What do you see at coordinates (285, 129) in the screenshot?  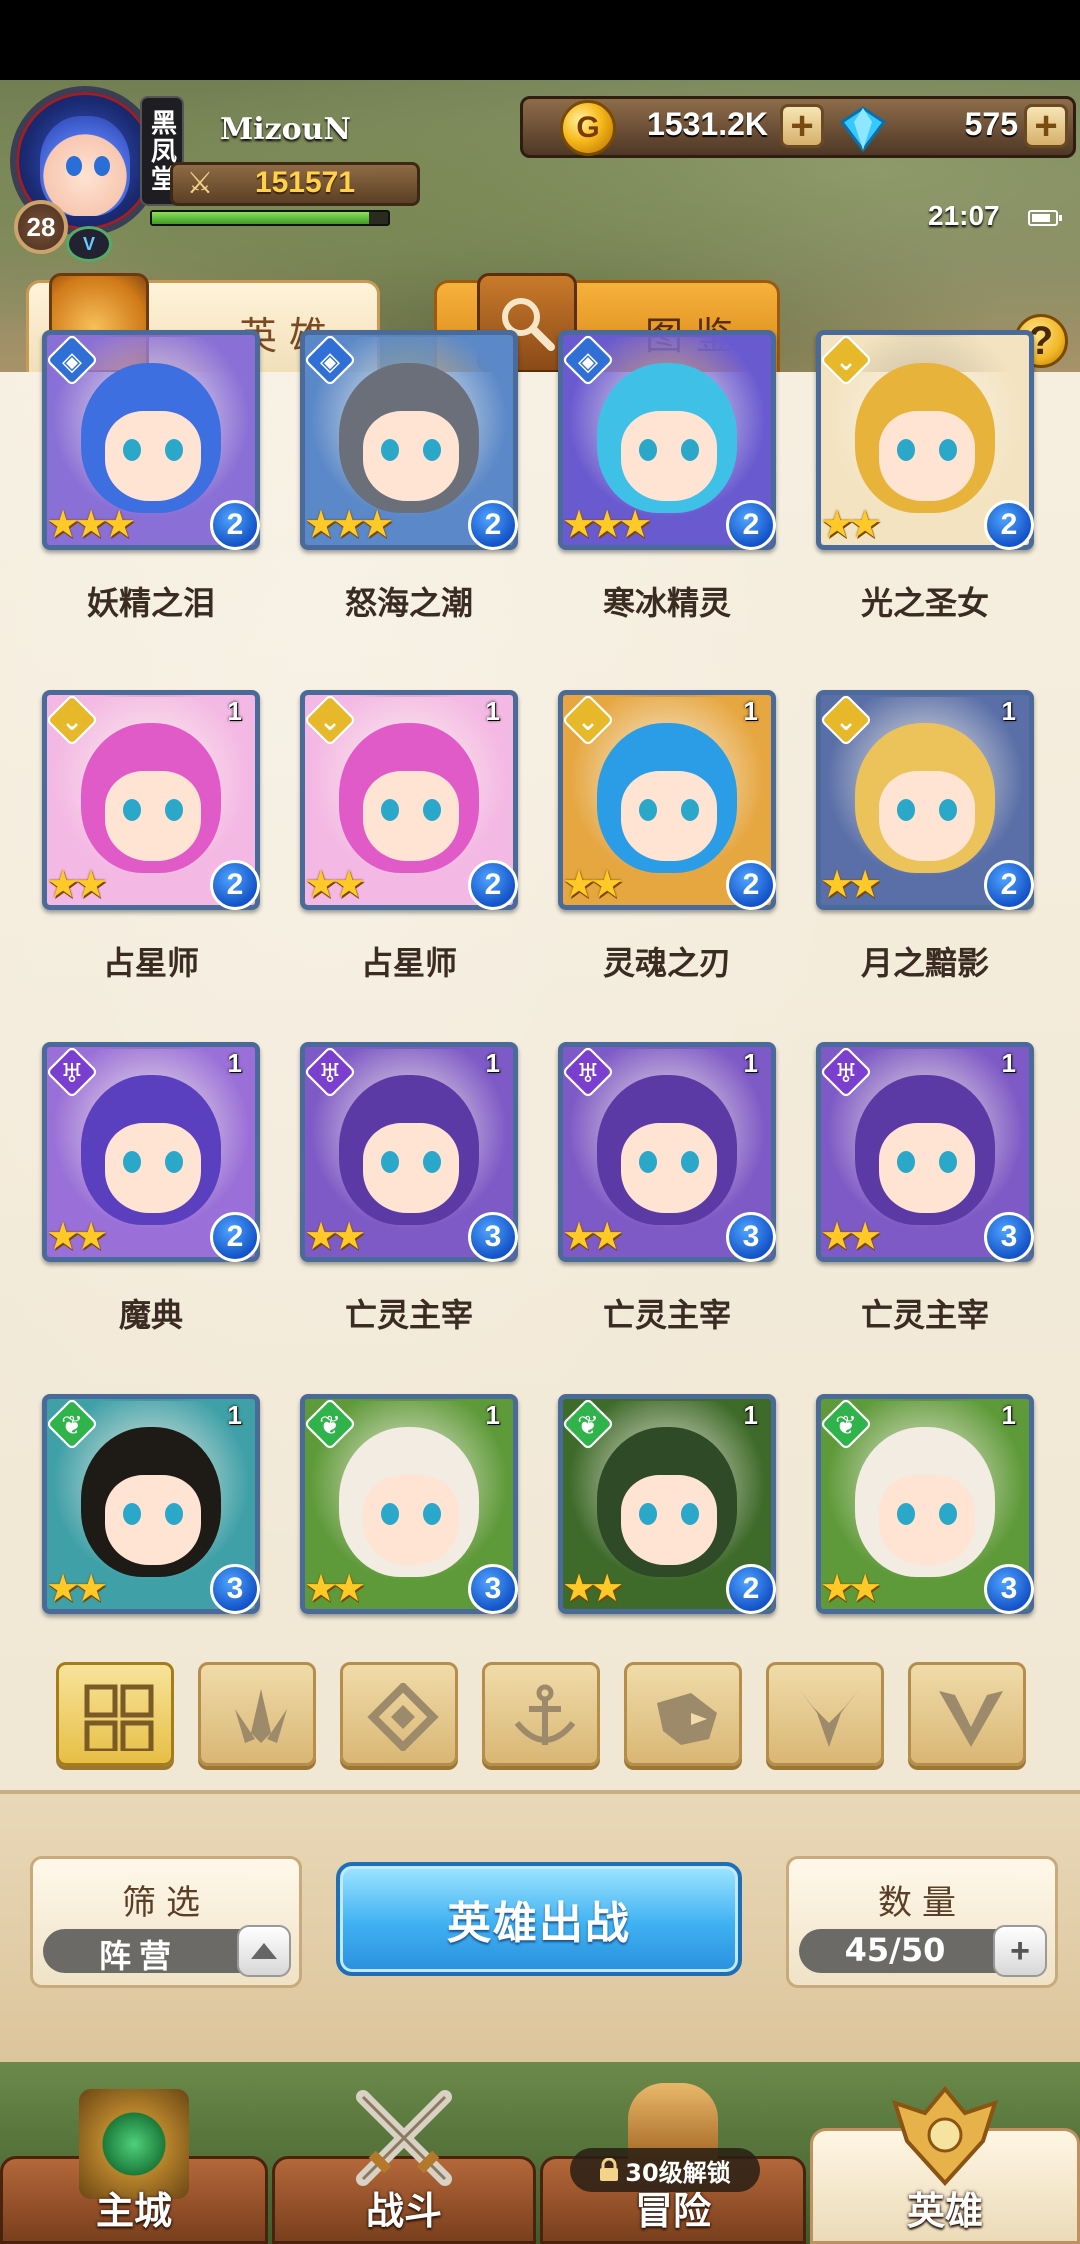 I see `player-name: MizouN` at bounding box center [285, 129].